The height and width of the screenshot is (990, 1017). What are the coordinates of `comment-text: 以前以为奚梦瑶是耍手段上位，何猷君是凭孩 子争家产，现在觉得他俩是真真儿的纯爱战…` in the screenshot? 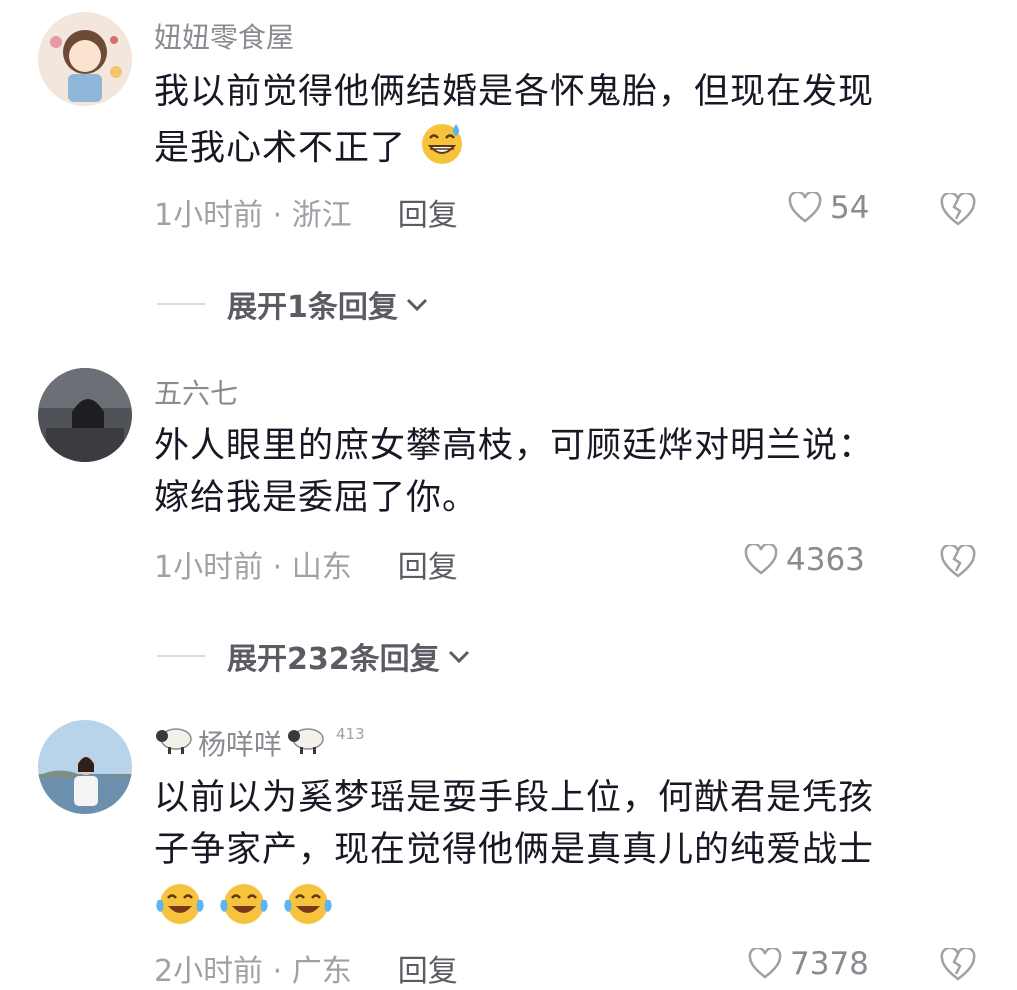 It's located at (554, 857).